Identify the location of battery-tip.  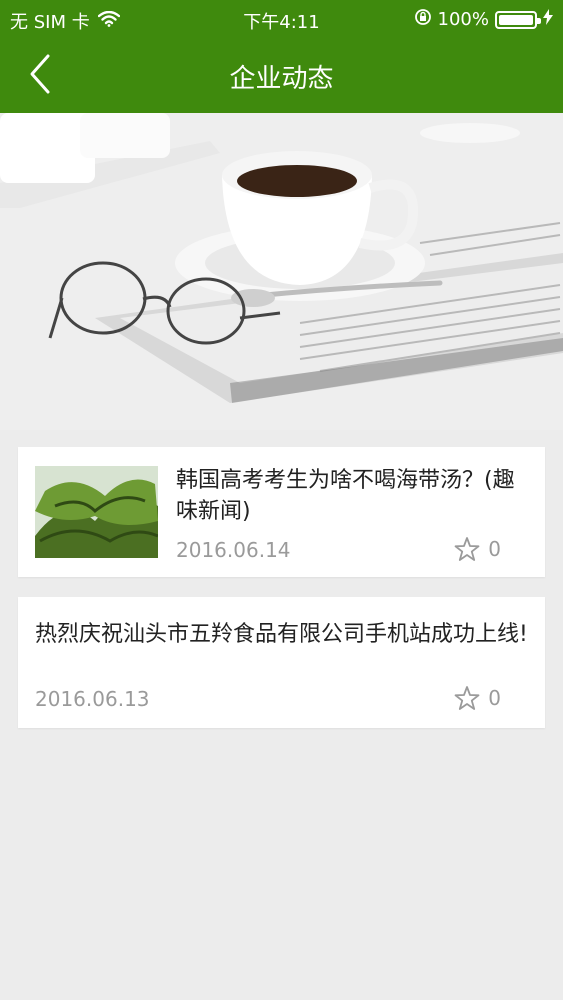
(539, 20).